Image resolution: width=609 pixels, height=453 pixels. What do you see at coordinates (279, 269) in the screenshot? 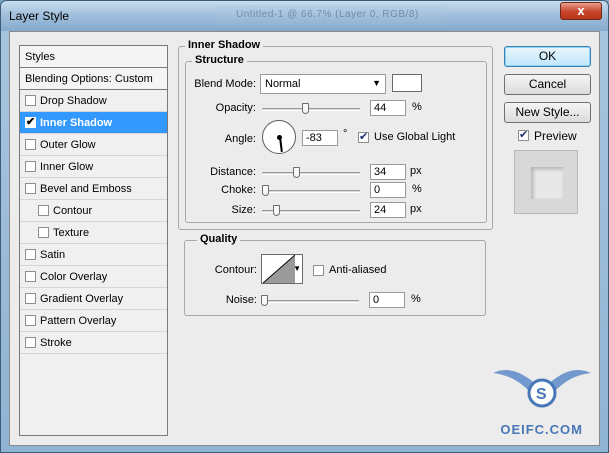
I see `contour-curve-icon` at bounding box center [279, 269].